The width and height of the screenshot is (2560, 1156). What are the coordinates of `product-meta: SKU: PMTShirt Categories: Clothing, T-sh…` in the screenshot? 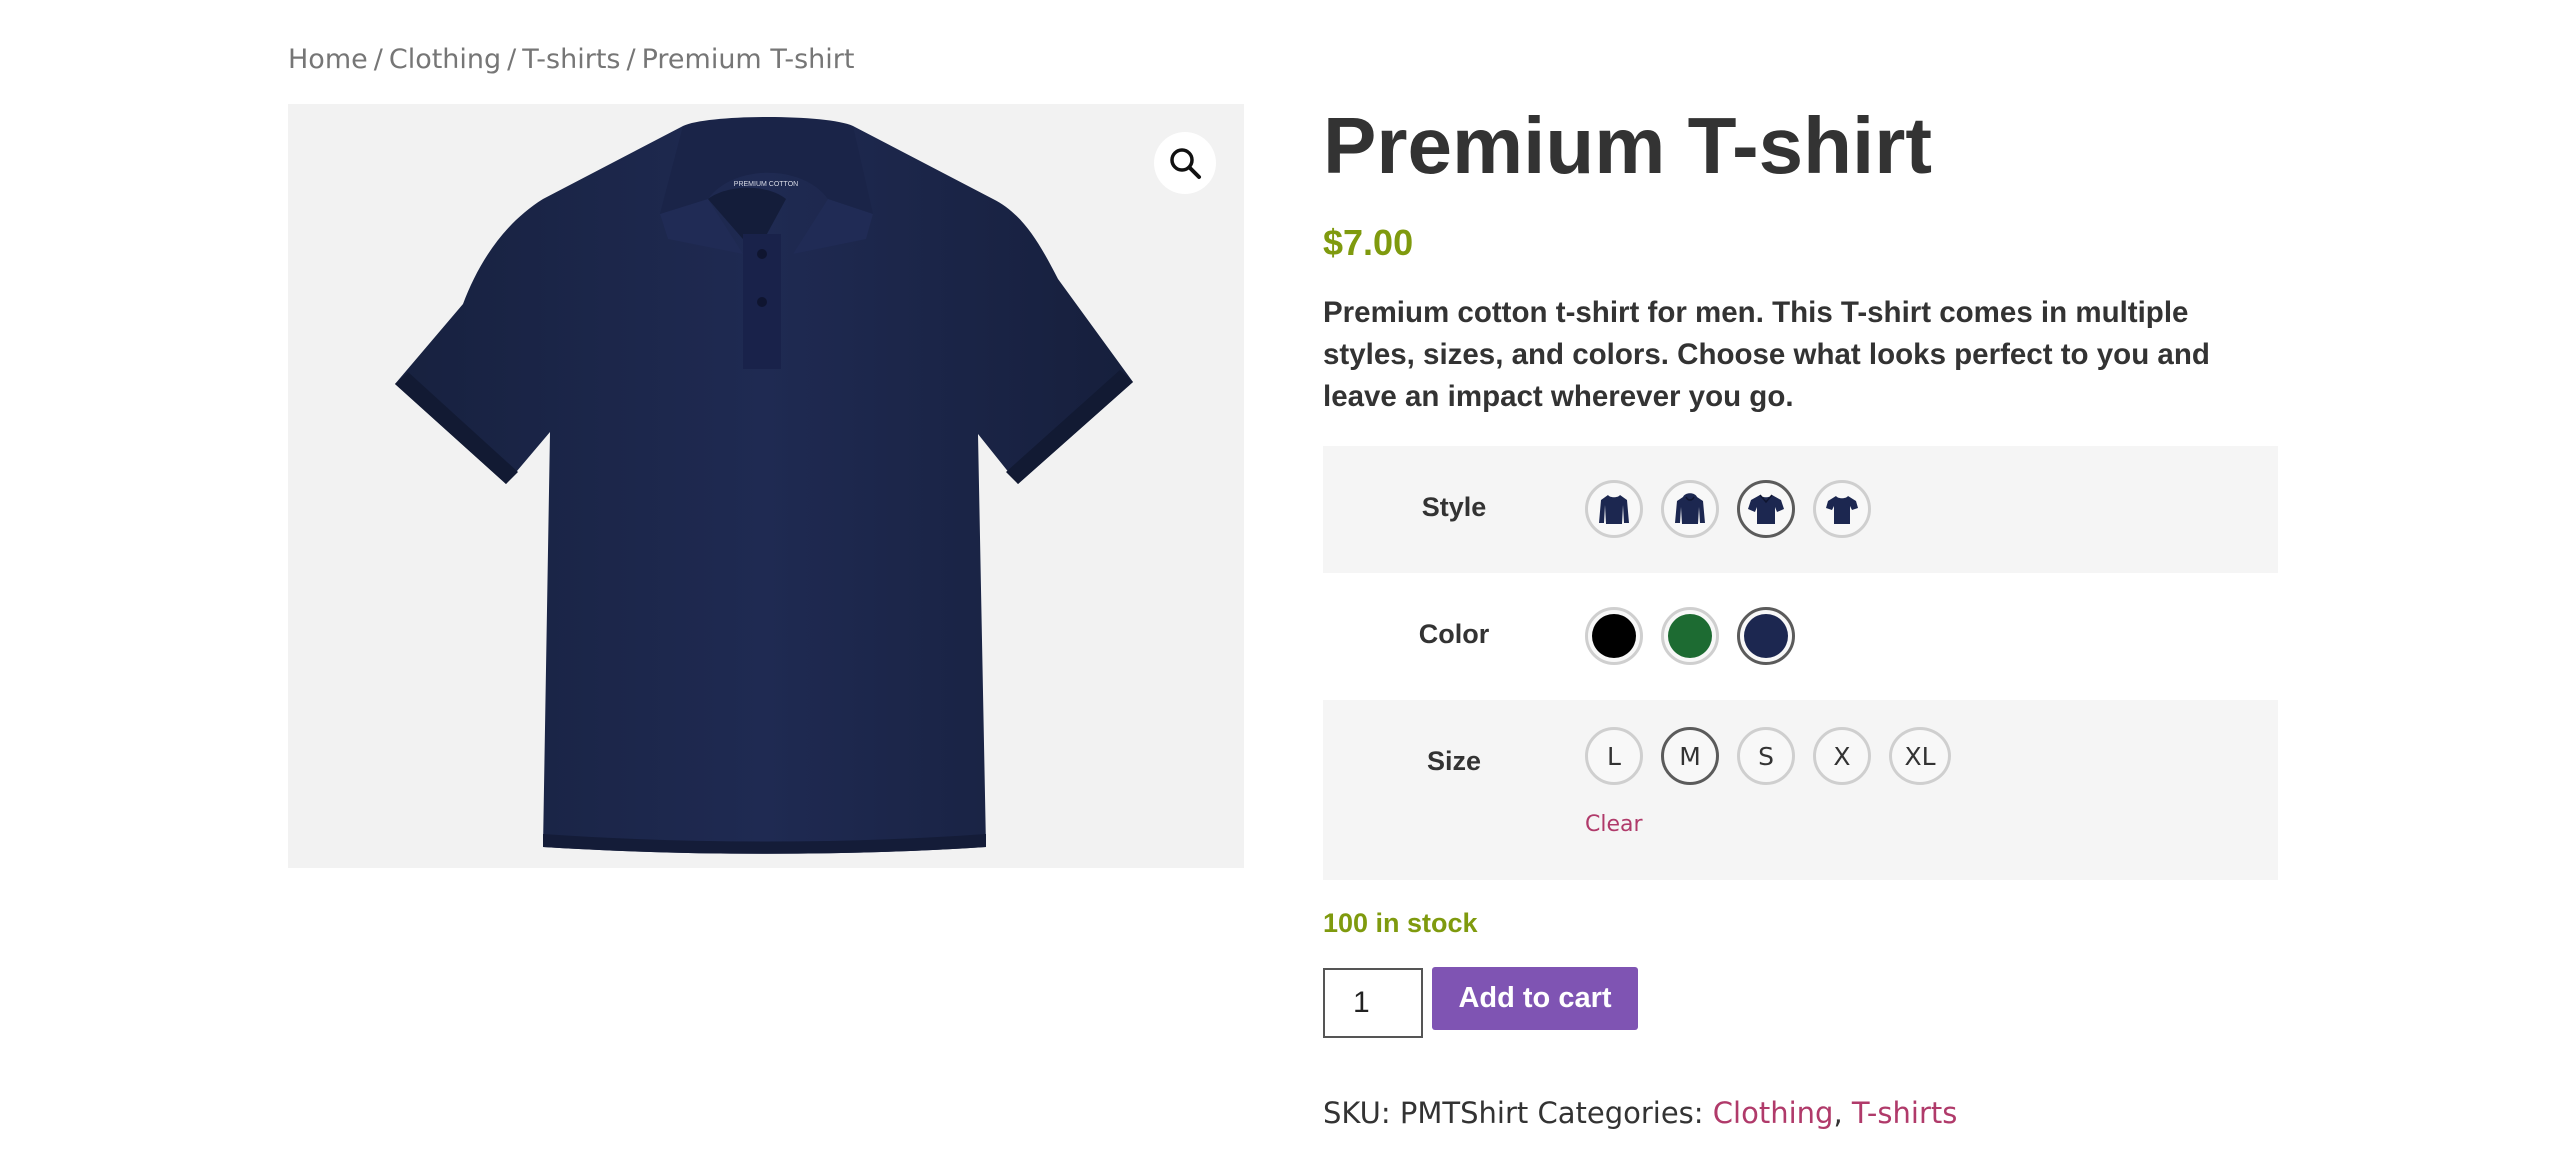 It's located at (1640, 1113).